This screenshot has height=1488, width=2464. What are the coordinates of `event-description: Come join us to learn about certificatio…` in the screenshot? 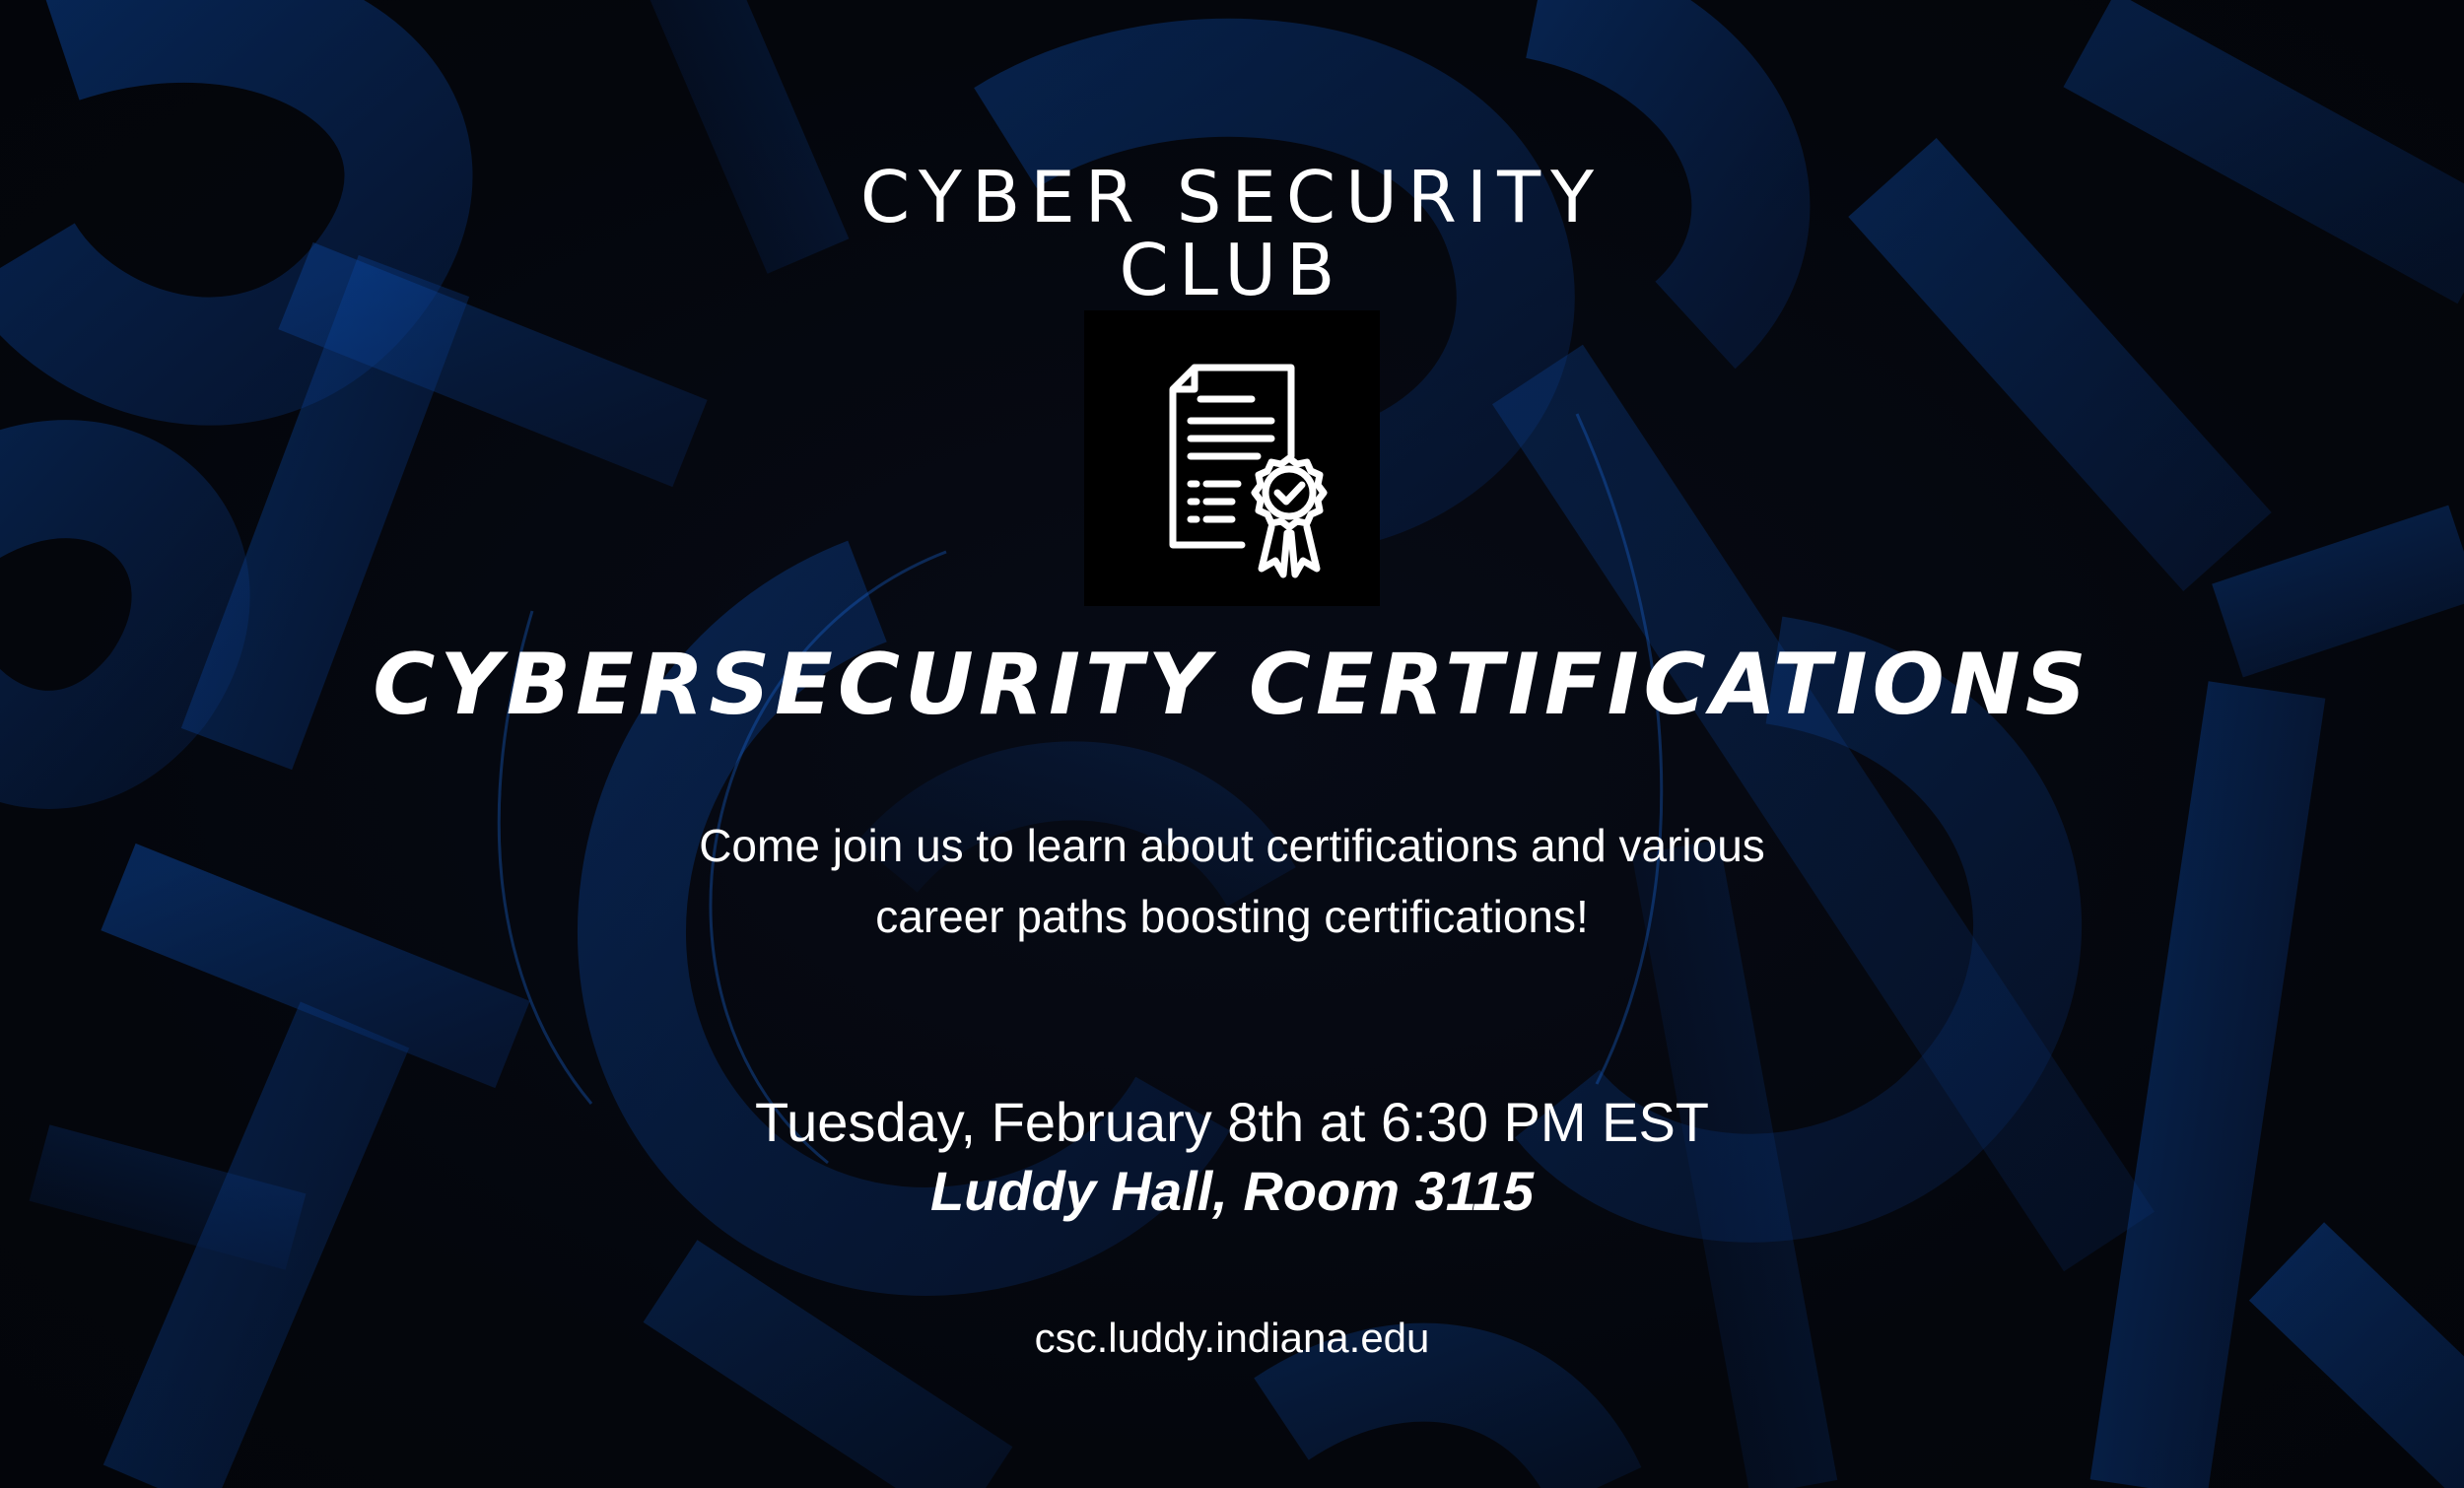 It's located at (1232, 881).